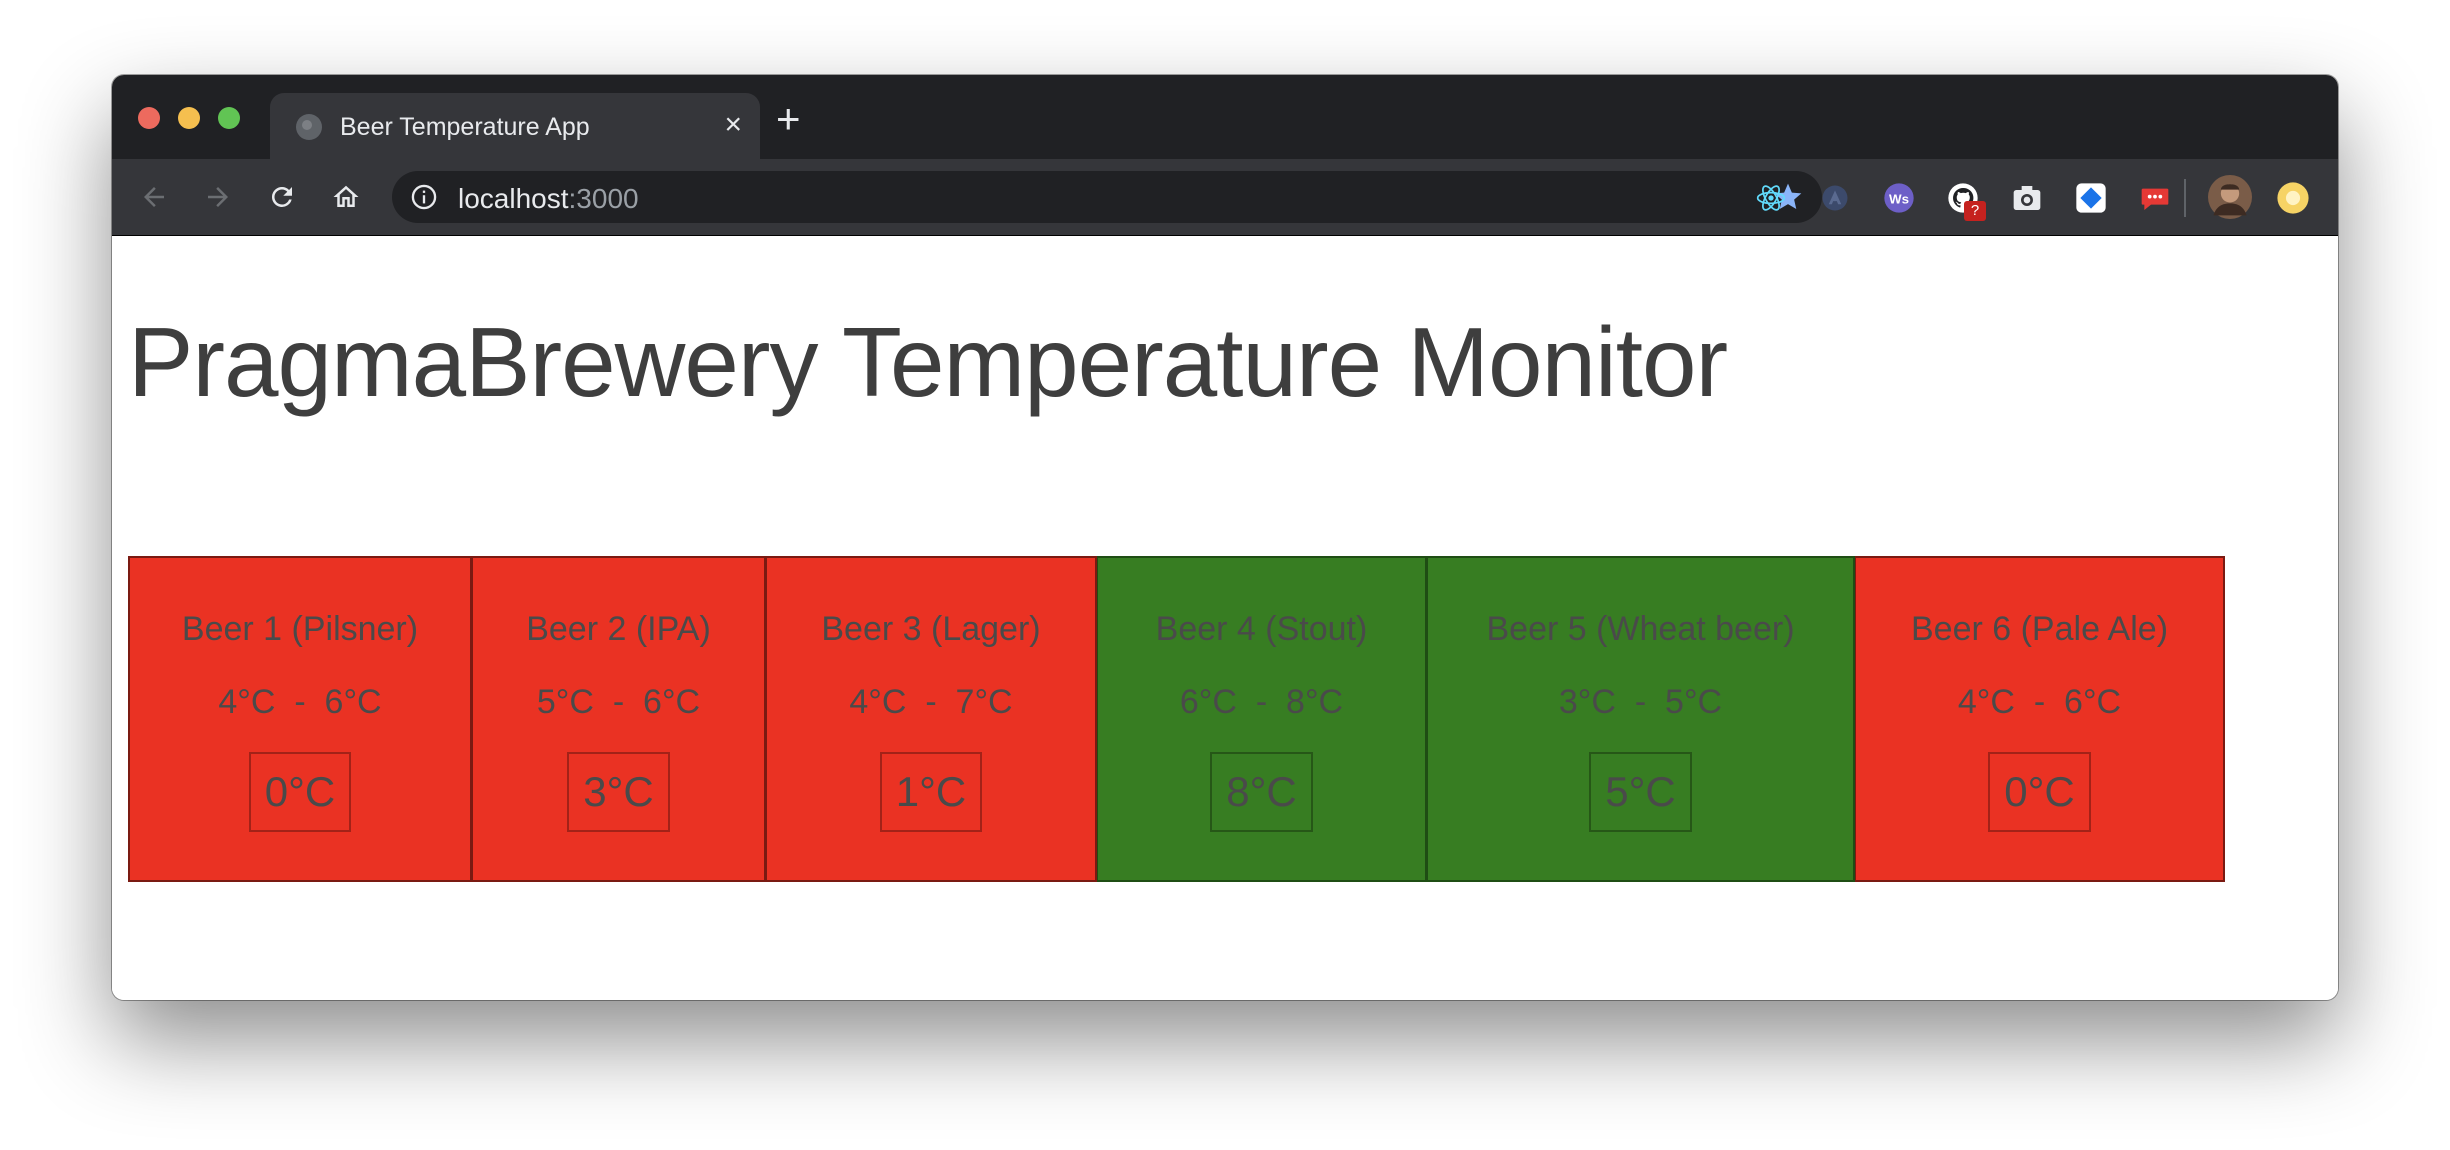 This screenshot has height=1150, width=2450. Describe the element at coordinates (733, 125) in the screenshot. I see `close-tab-button: ×` at that location.